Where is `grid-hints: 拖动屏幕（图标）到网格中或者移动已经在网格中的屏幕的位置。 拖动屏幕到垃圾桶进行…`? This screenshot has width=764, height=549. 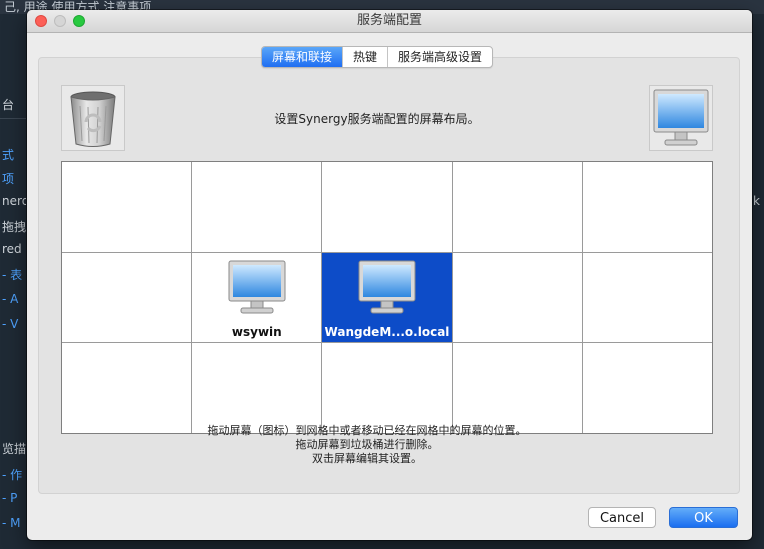
grid-hints: 拖动屏幕（图标）到网格中或者移动已经在网格中的屏幕的位置。 拖动屏幕到垃圾桶进行… is located at coordinates (367, 445).